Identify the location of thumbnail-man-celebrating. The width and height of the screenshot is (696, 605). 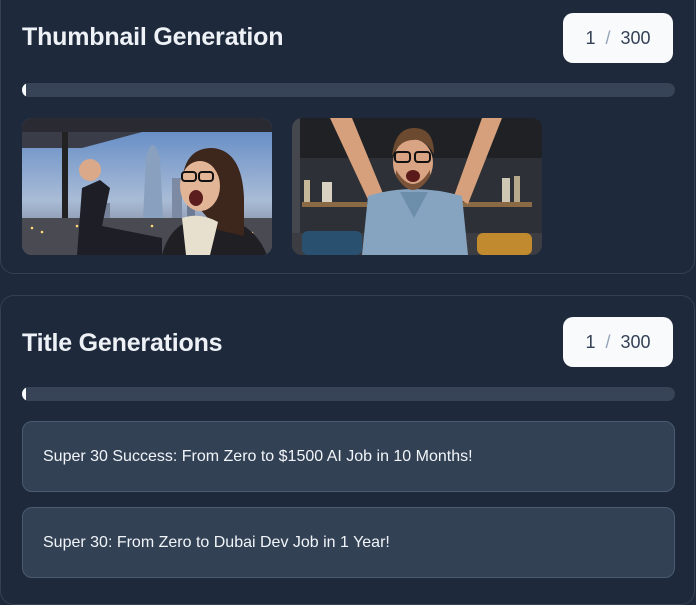
(417, 186).